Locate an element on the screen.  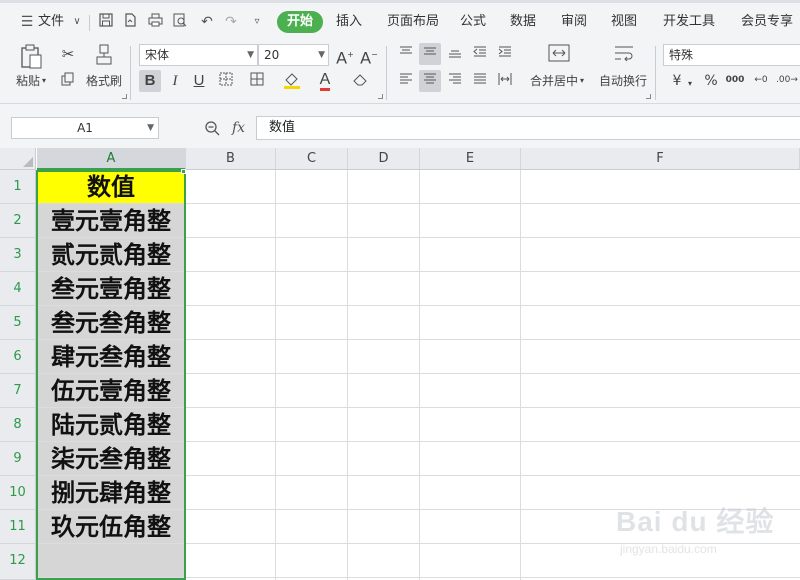
column-header-f: F is located at coordinates (660, 159).